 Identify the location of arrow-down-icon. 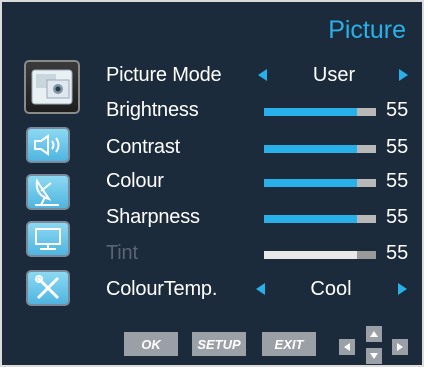
(374, 356).